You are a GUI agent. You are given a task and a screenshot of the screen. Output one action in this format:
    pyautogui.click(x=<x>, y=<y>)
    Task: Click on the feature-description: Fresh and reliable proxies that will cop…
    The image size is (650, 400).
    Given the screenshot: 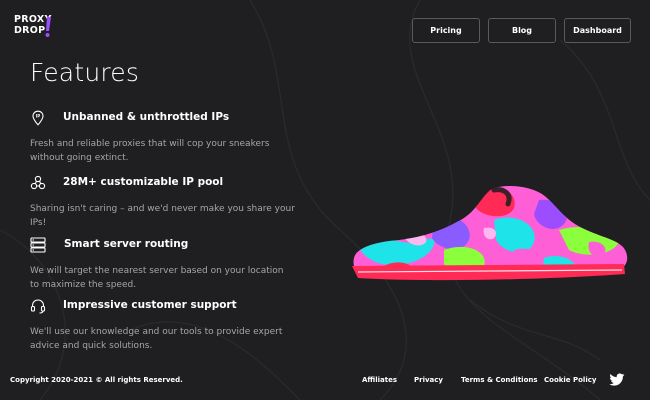 What is the action you would take?
    pyautogui.click(x=150, y=151)
    